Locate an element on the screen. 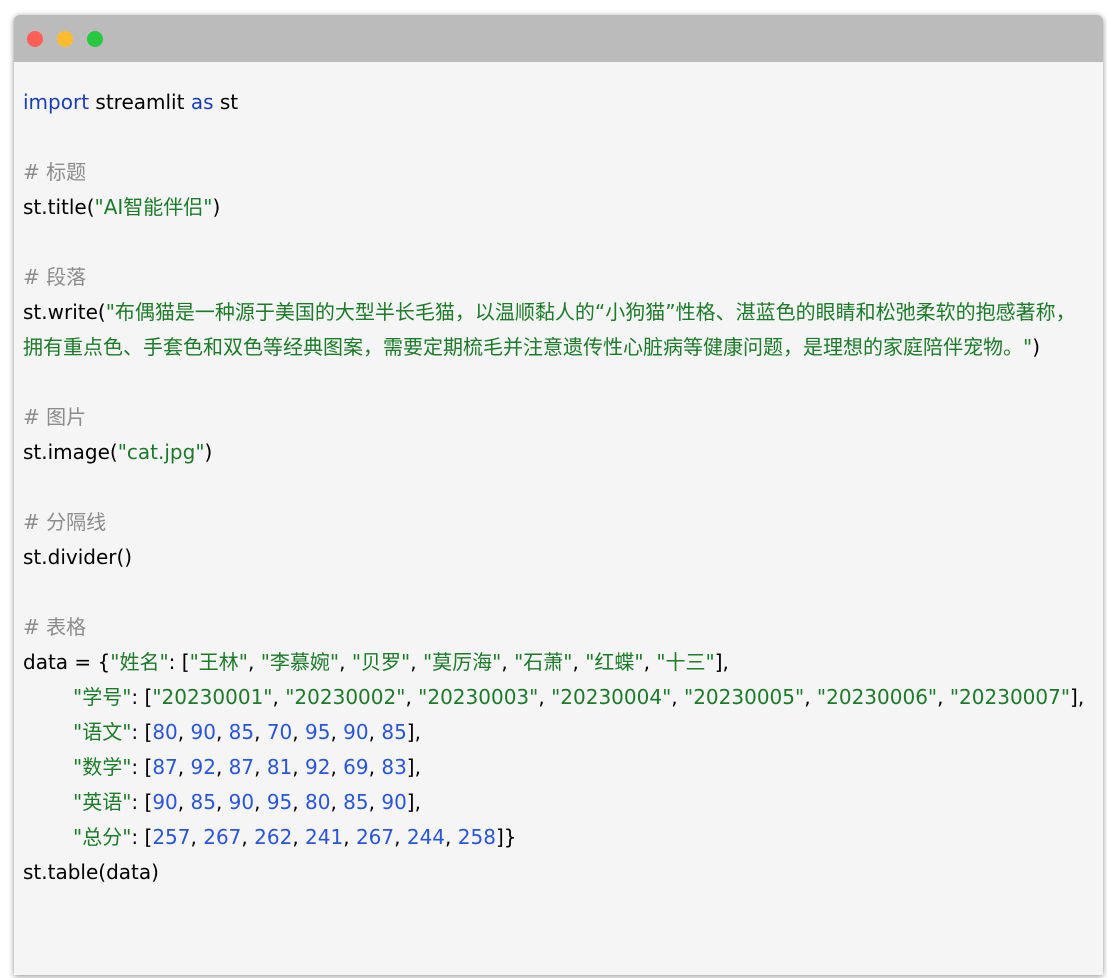 The width and height of the screenshot is (1107, 978). number-value: 81 is located at coordinates (279, 767).